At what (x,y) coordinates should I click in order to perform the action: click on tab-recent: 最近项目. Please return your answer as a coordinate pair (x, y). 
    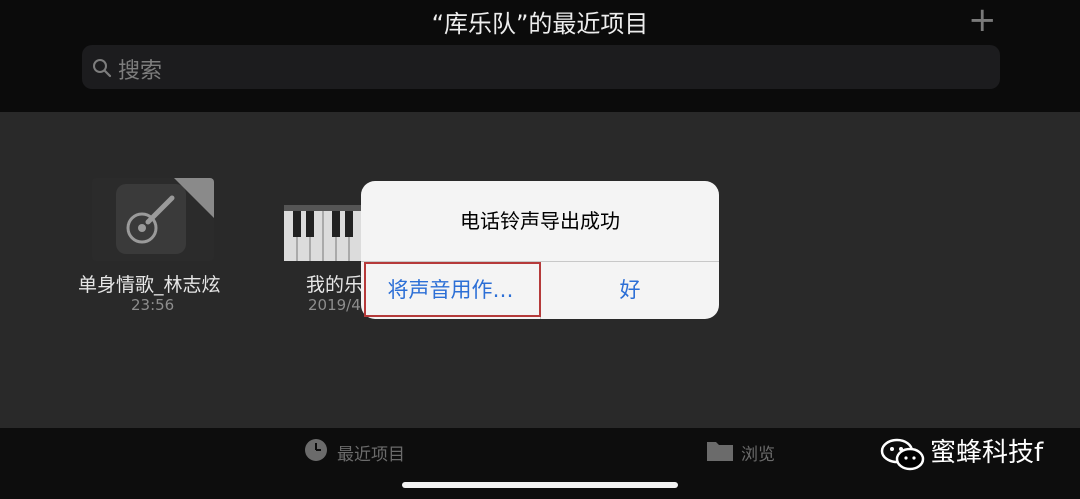
    Looking at the image, I should click on (371, 452).